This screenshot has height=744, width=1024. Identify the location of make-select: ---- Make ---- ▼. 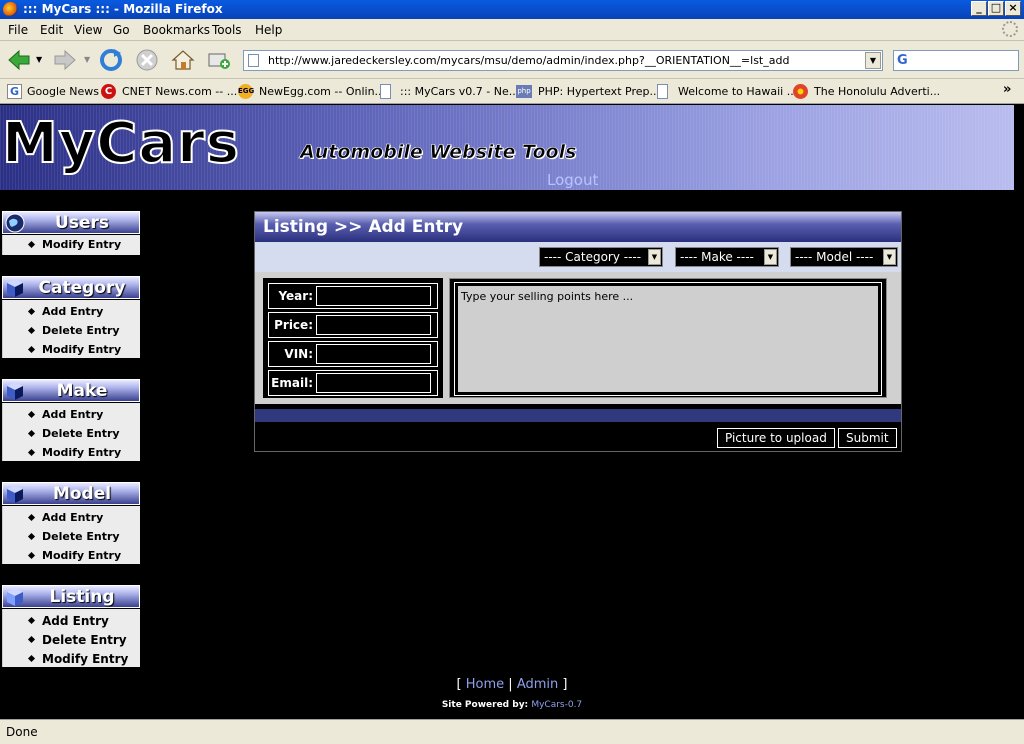
(727, 257).